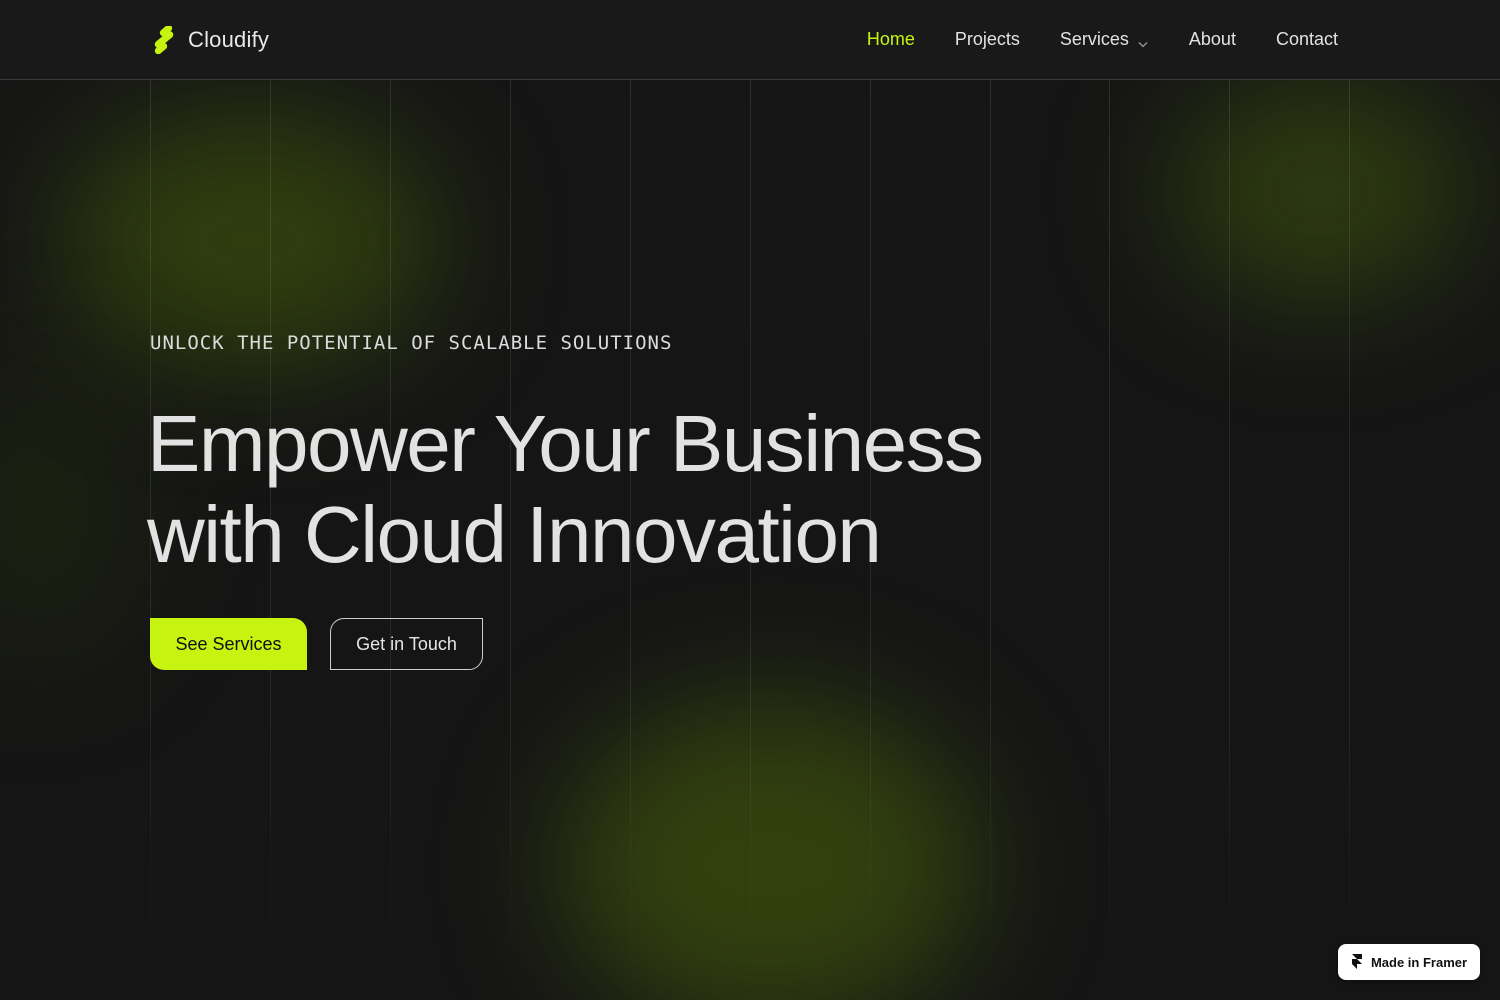 Image resolution: width=1500 pixels, height=1000 pixels. I want to click on nav-item-home: Home, so click(891, 39).